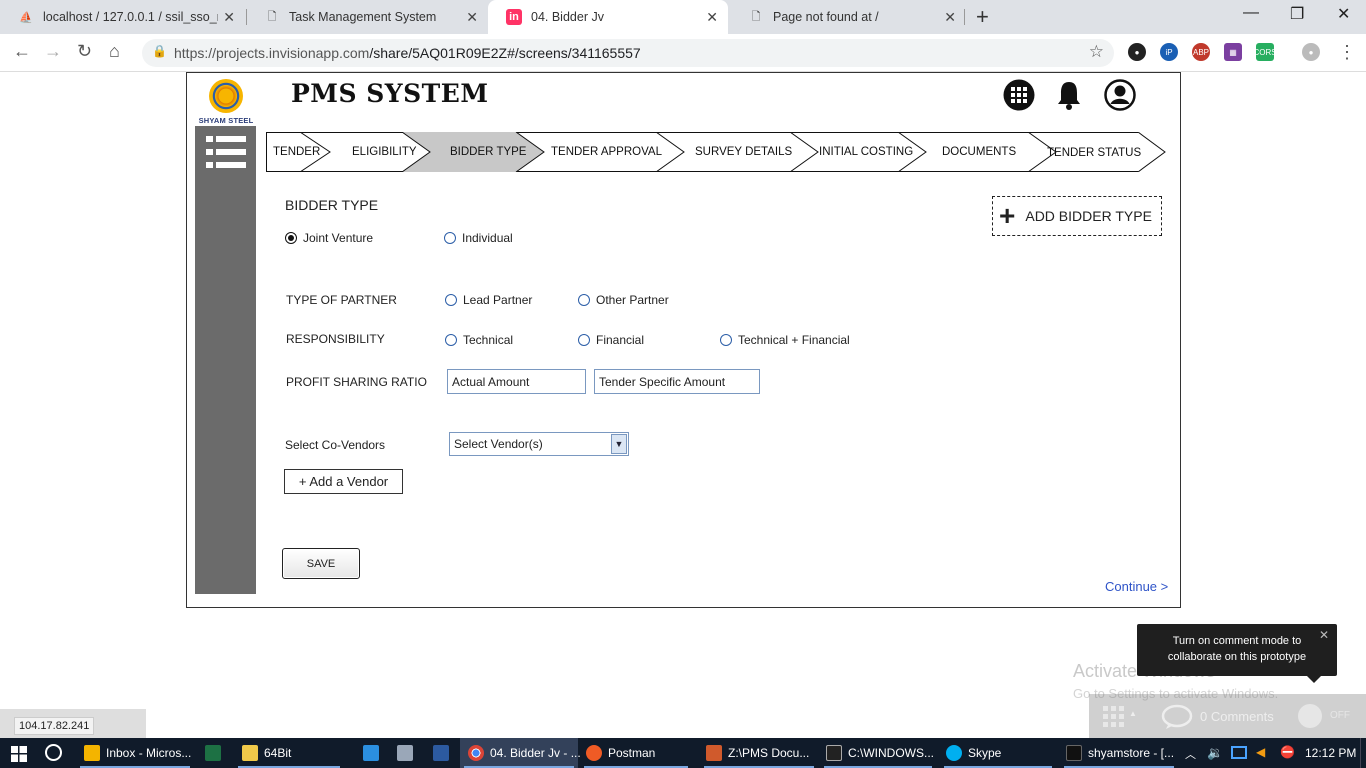 This screenshot has height=768, width=1366. What do you see at coordinates (114, 51) in the screenshot?
I see `home-icon: ⌂` at bounding box center [114, 51].